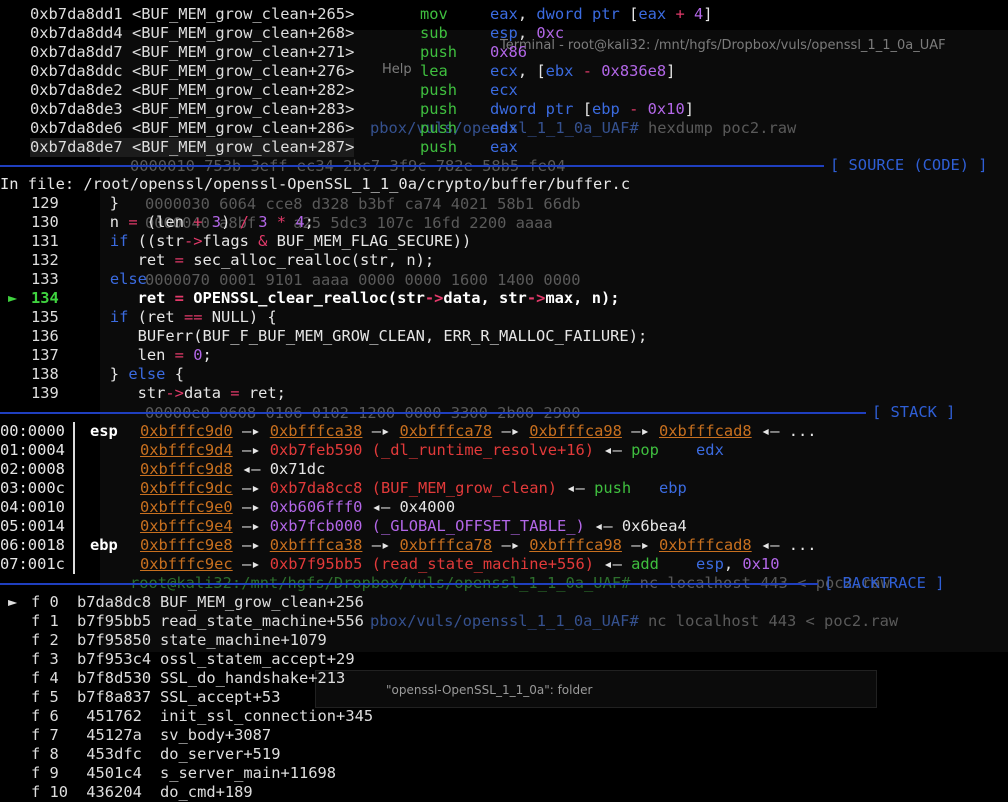 The width and height of the screenshot is (1008, 802). Describe the element at coordinates (316, 431) in the screenshot. I see `token-stk: 0xbfffca38` at that location.